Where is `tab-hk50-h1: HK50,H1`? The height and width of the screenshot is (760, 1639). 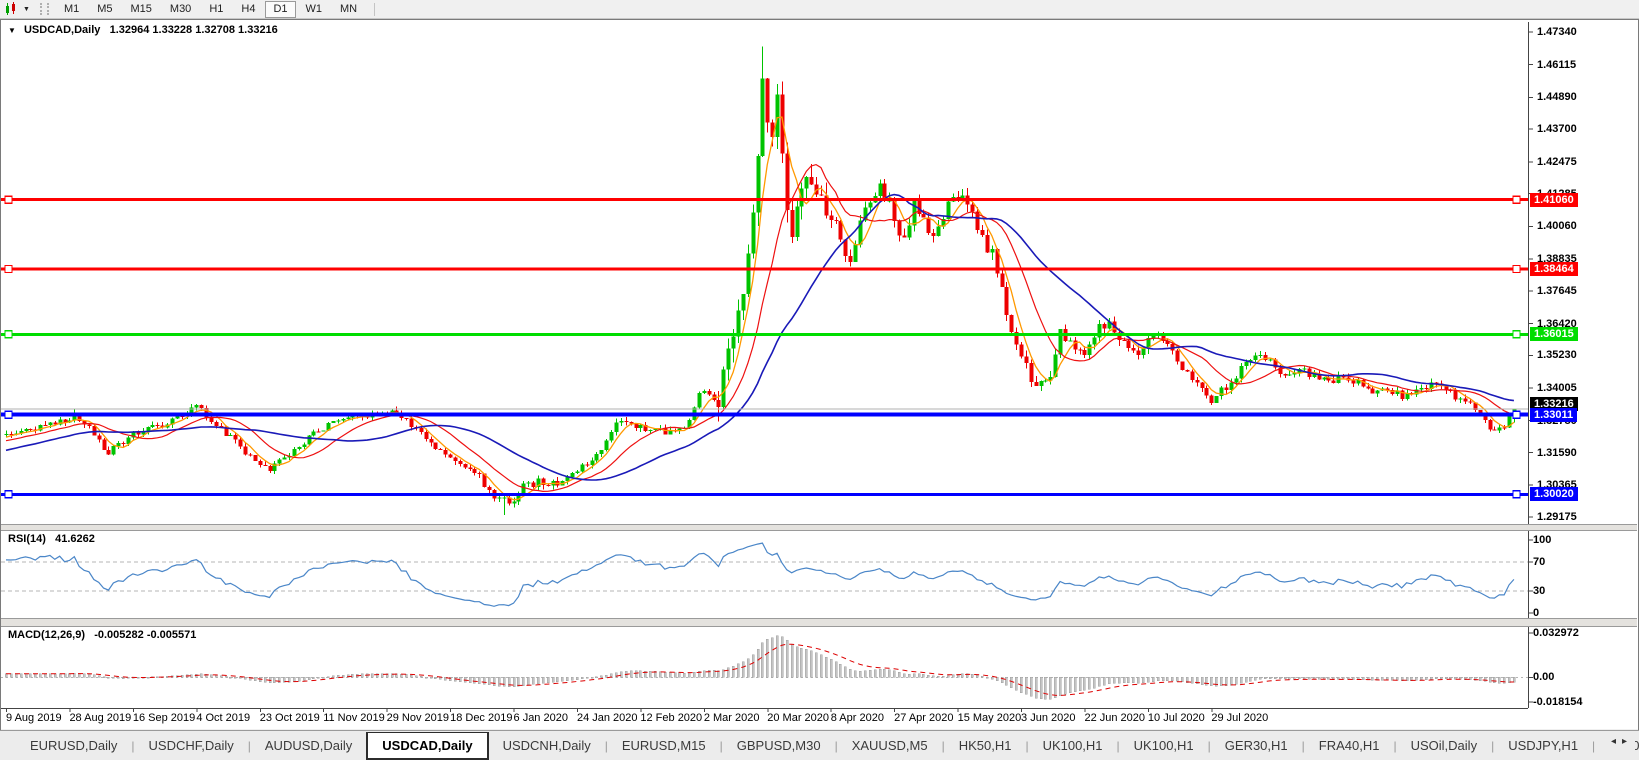 tab-hk50-h1: HK50,H1 is located at coordinates (985, 746).